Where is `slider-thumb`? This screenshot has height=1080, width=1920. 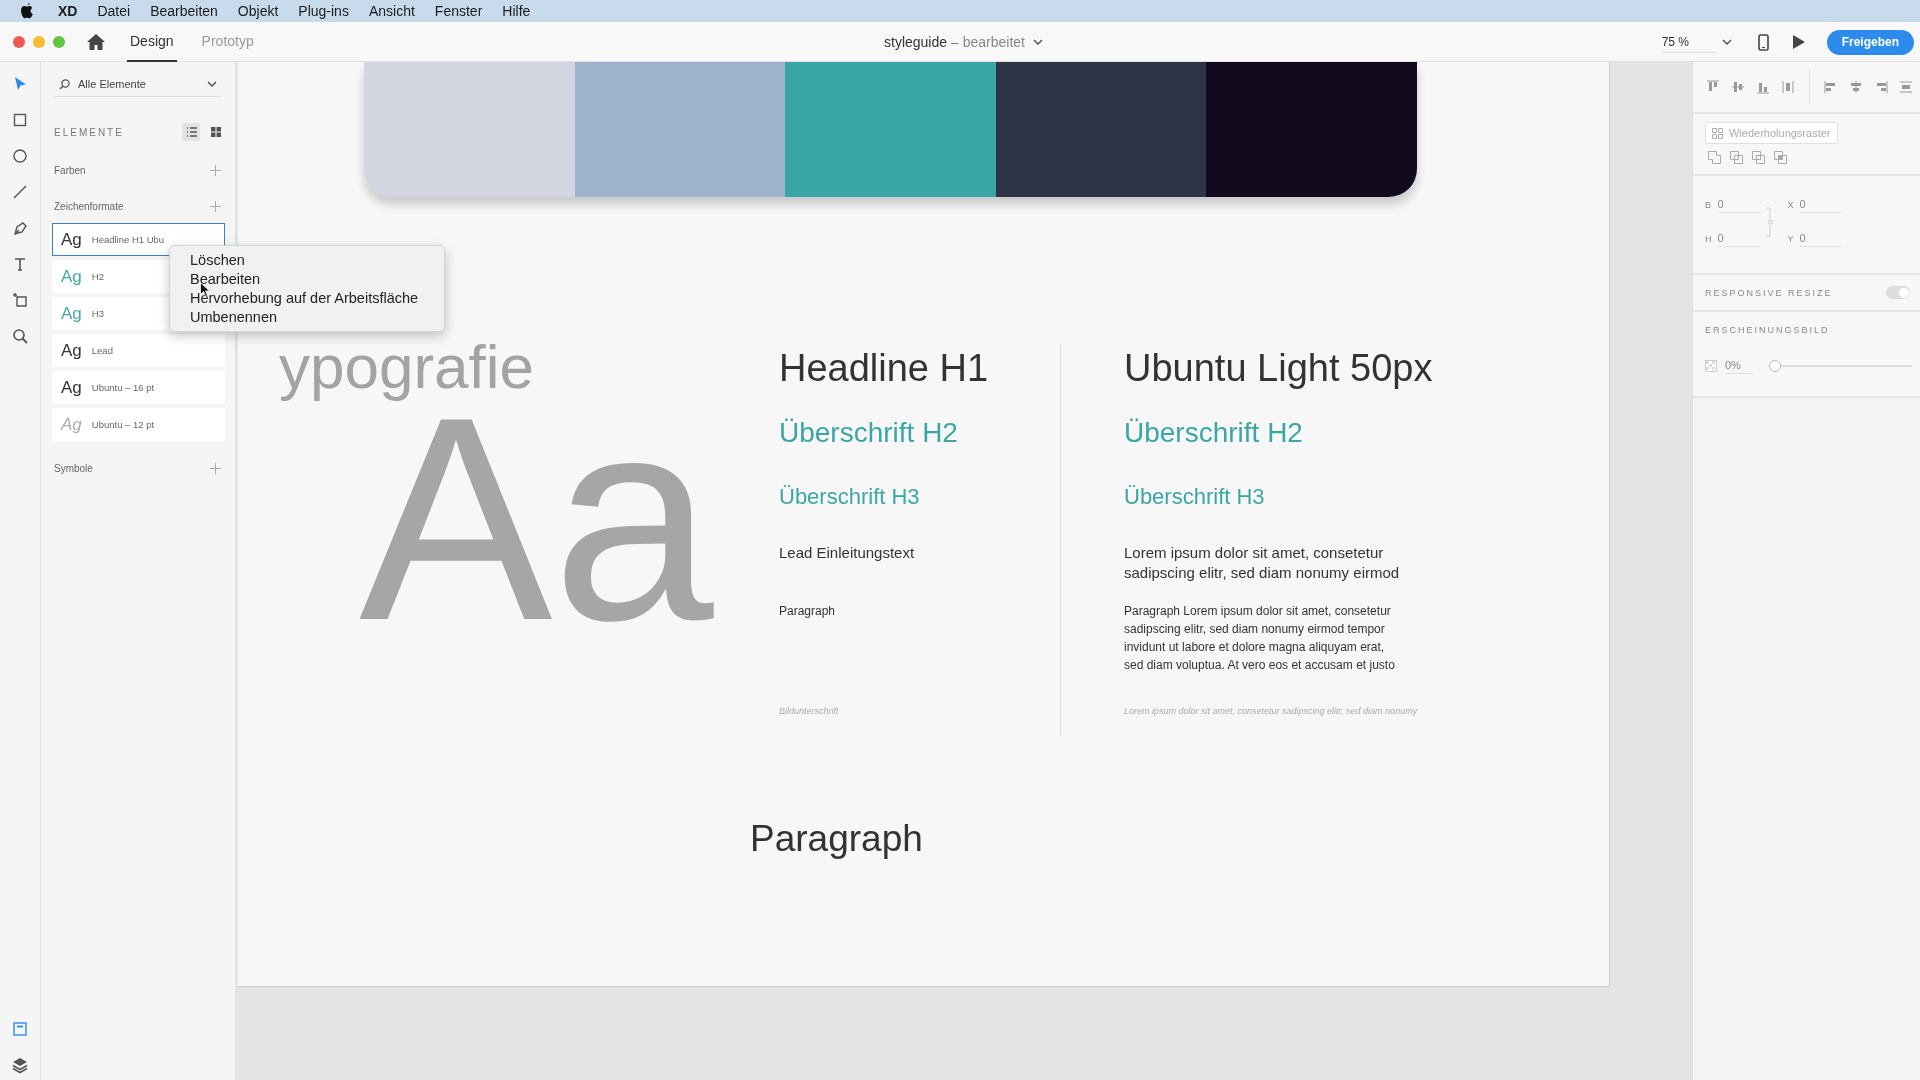 slider-thumb is located at coordinates (1775, 365).